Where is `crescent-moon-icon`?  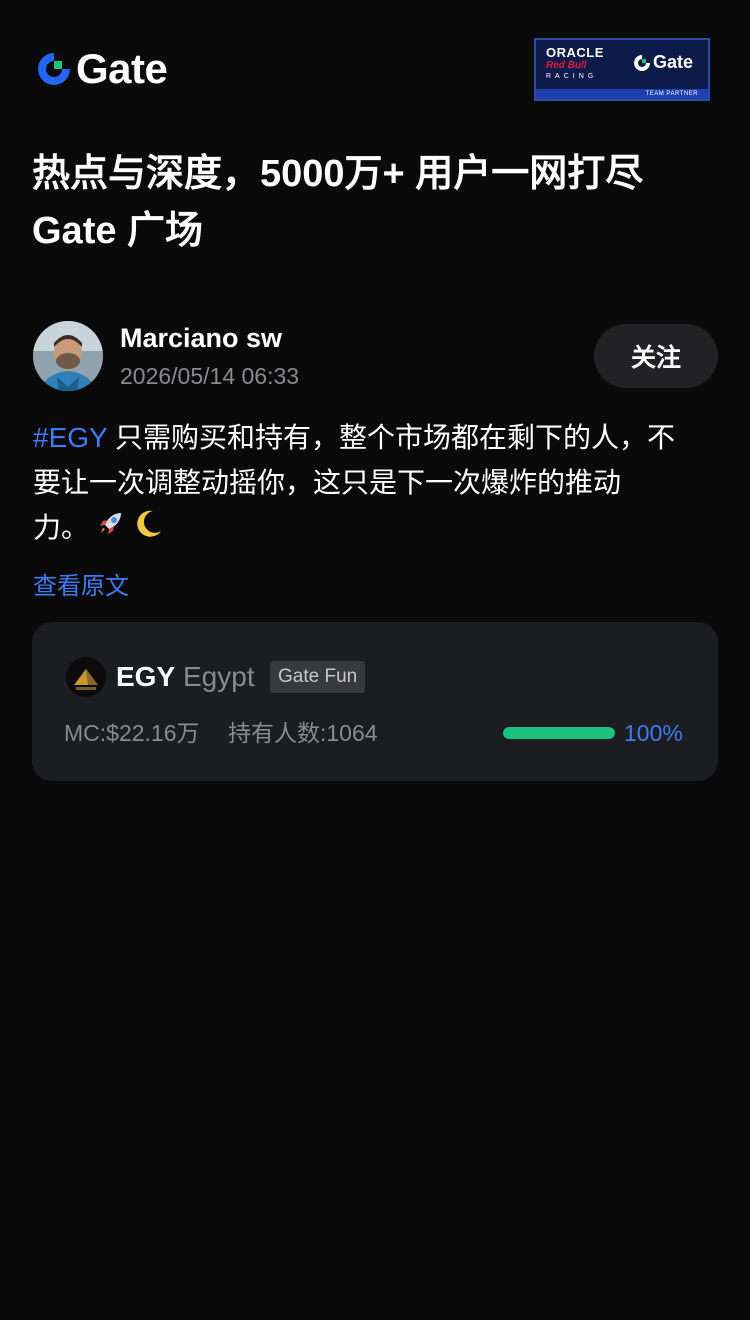 crescent-moon-icon is located at coordinates (149, 529).